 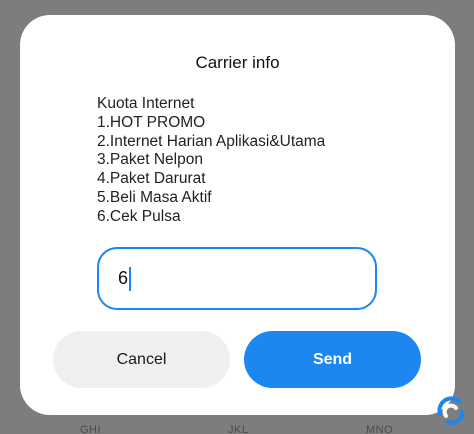 What do you see at coordinates (154, 197) in the screenshot?
I see `menu-line-5: 5.Beli Masa Aktif` at bounding box center [154, 197].